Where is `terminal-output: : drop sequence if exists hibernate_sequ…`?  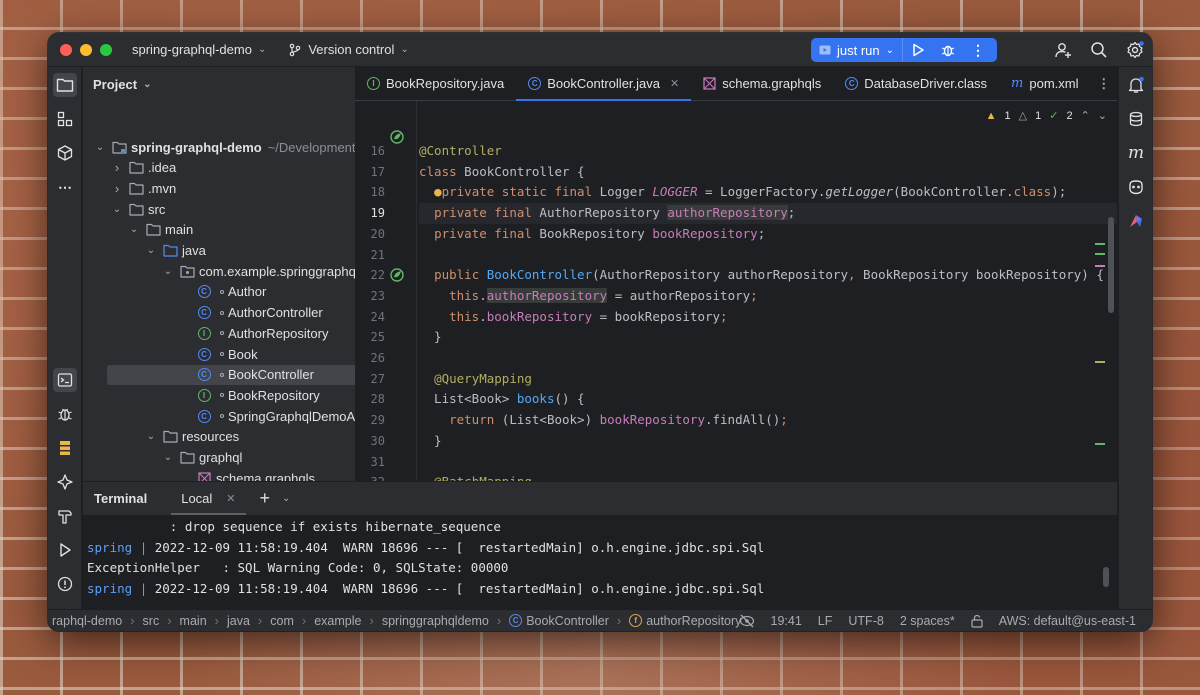 terminal-output: : drop sequence if exists hibernate_sequ… is located at coordinates (600, 562).